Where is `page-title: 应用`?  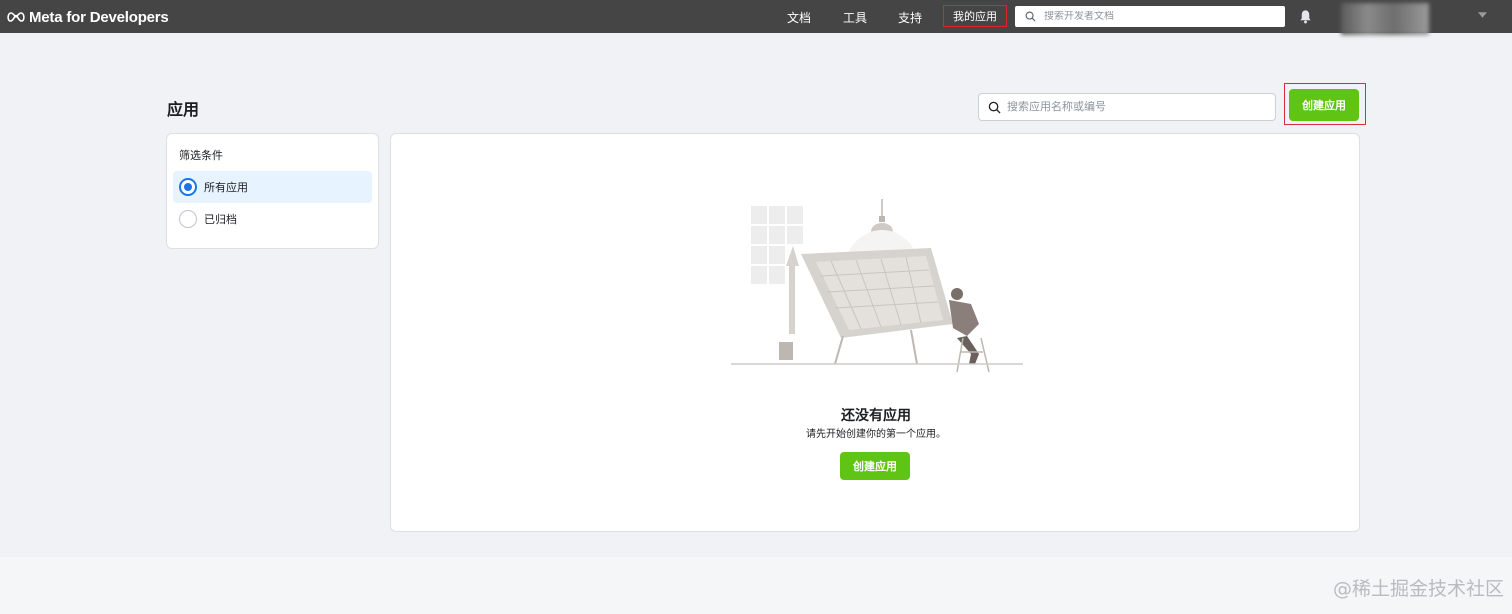
page-title: 应用 is located at coordinates (183, 109).